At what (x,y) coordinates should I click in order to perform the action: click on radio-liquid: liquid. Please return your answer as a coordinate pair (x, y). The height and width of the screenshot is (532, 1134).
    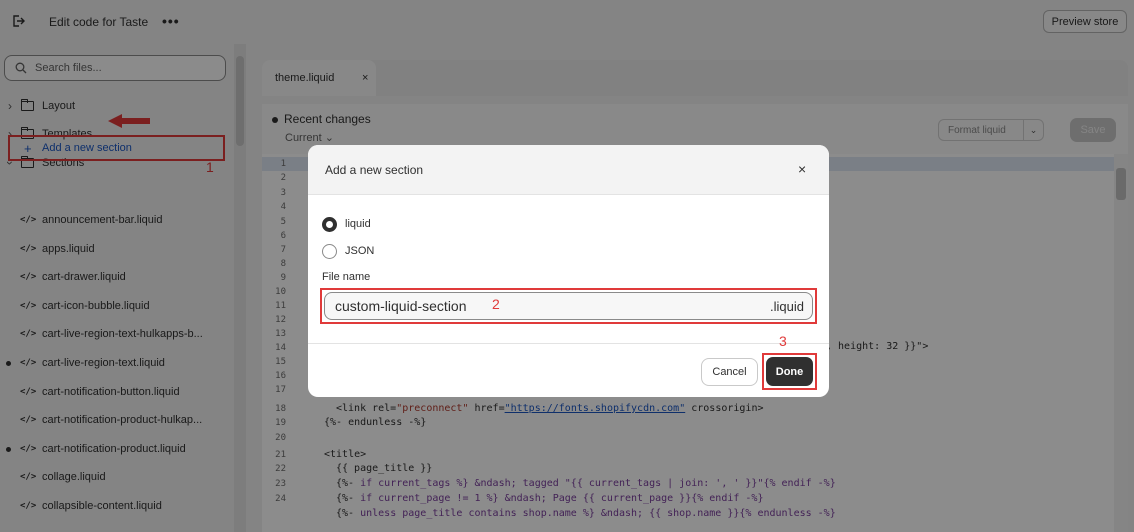
    Looking at the image, I should click on (346, 224).